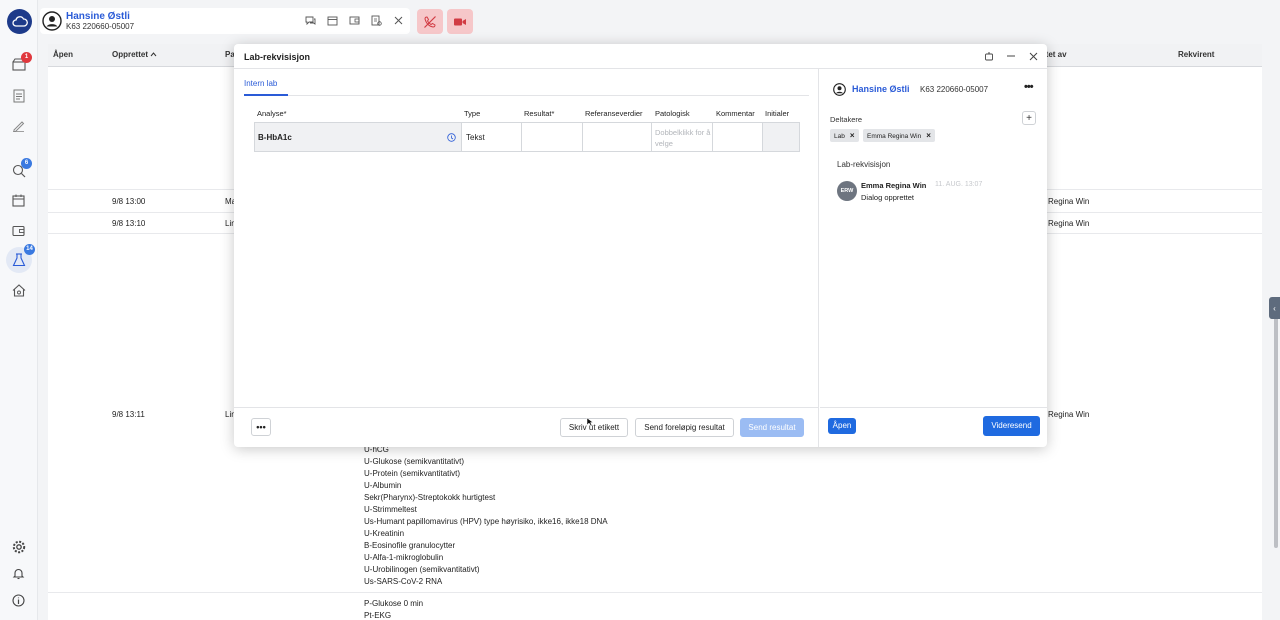 Image resolution: width=1280 pixels, height=620 pixels. I want to click on close-patient-icon, so click(398, 20).